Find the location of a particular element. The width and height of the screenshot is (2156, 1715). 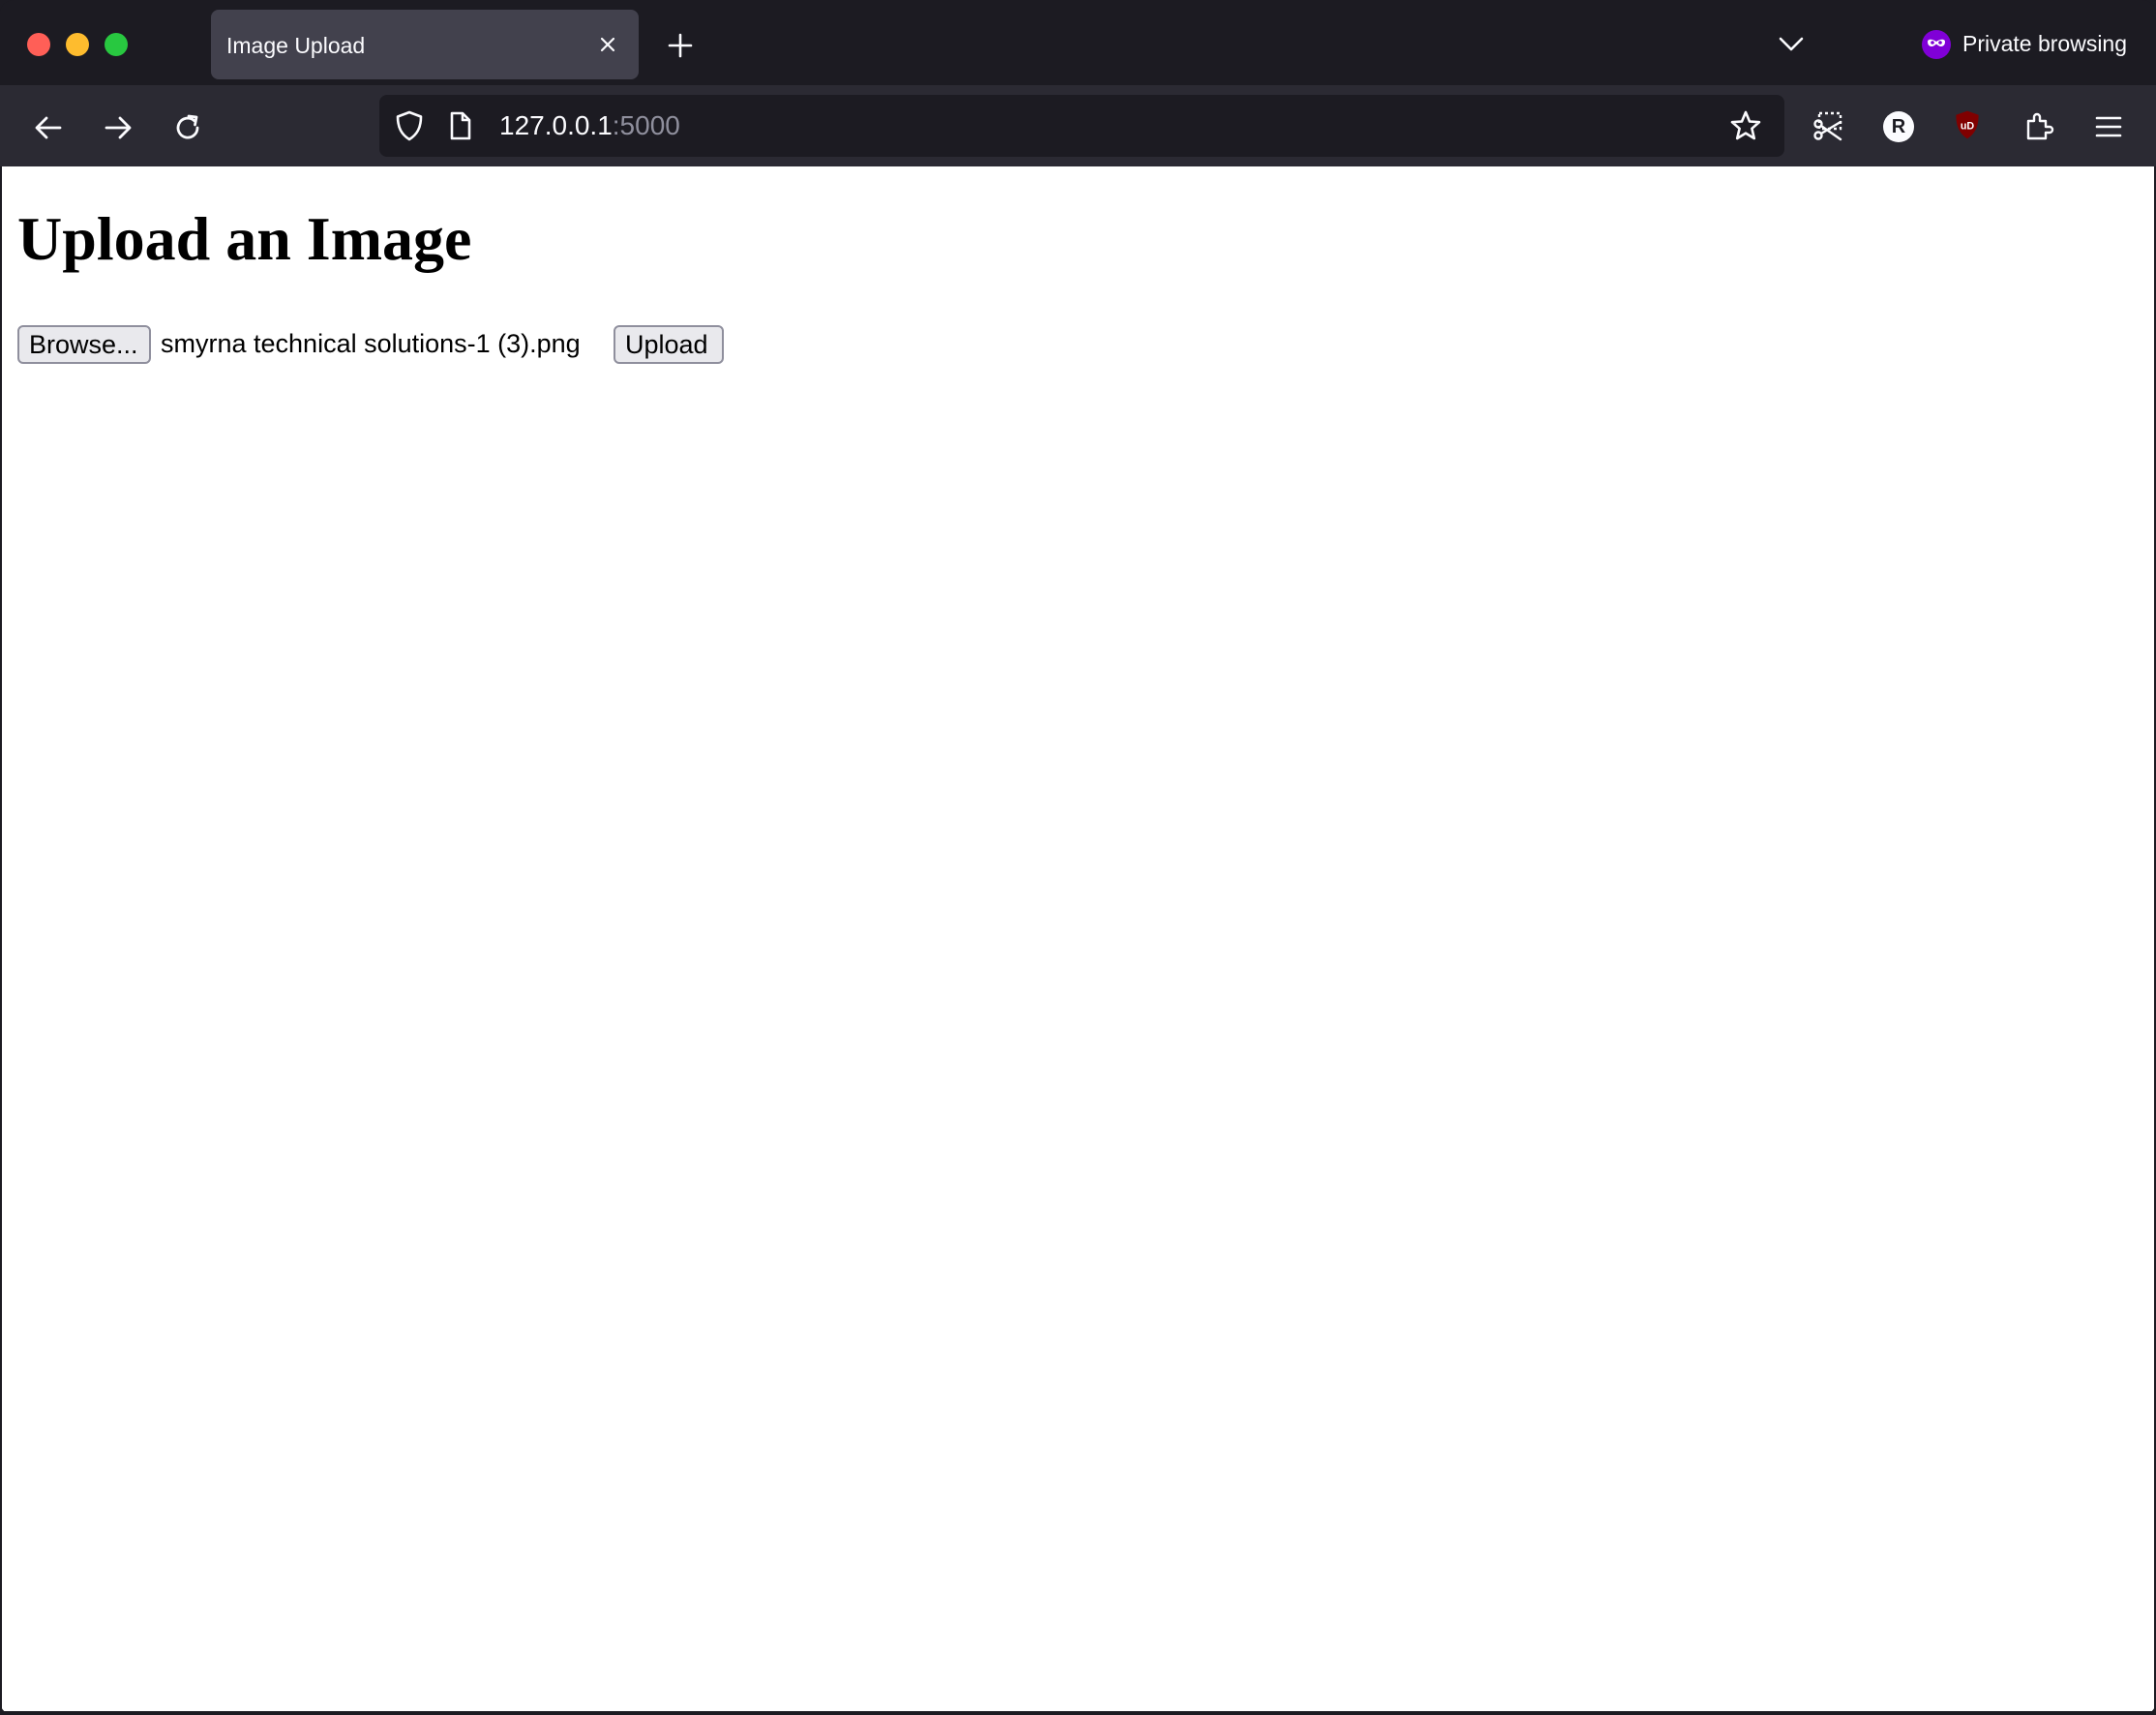

chevron-down-icon is located at coordinates (1791, 43).